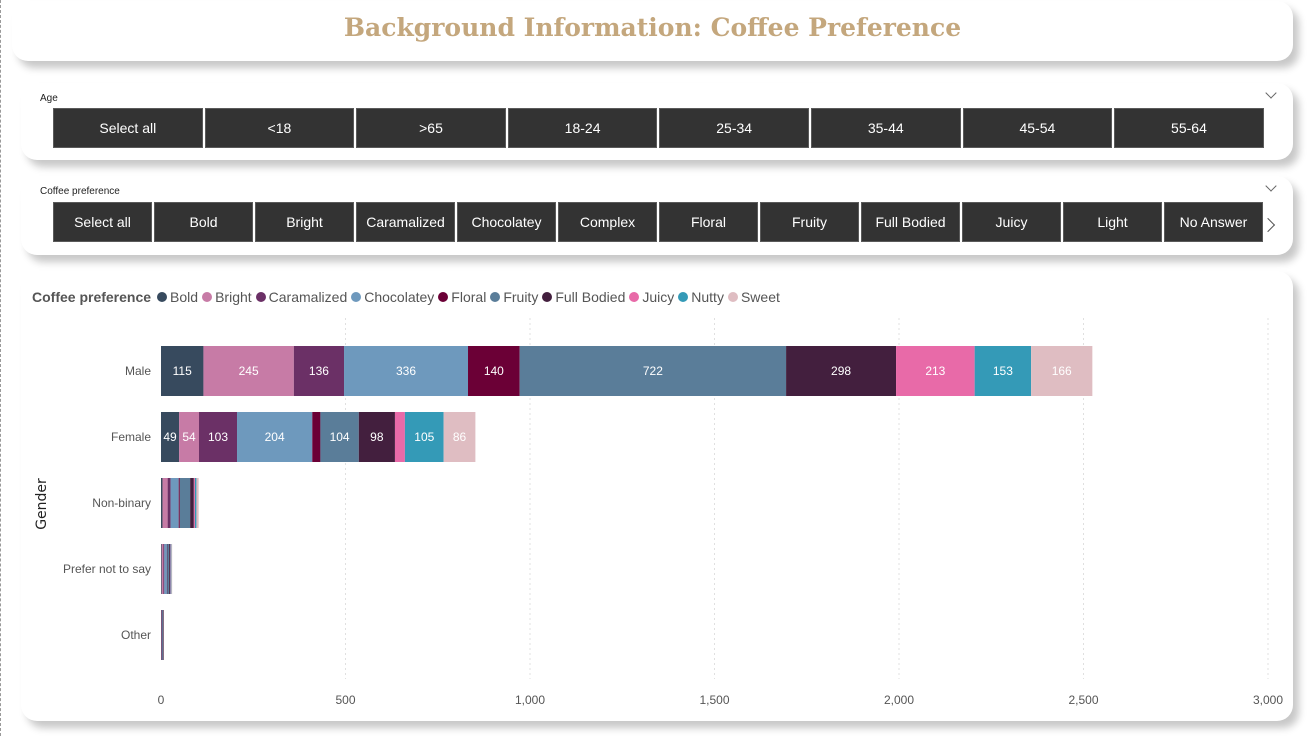  Describe the element at coordinates (424, 437) in the screenshot. I see `data-label: 105` at that location.